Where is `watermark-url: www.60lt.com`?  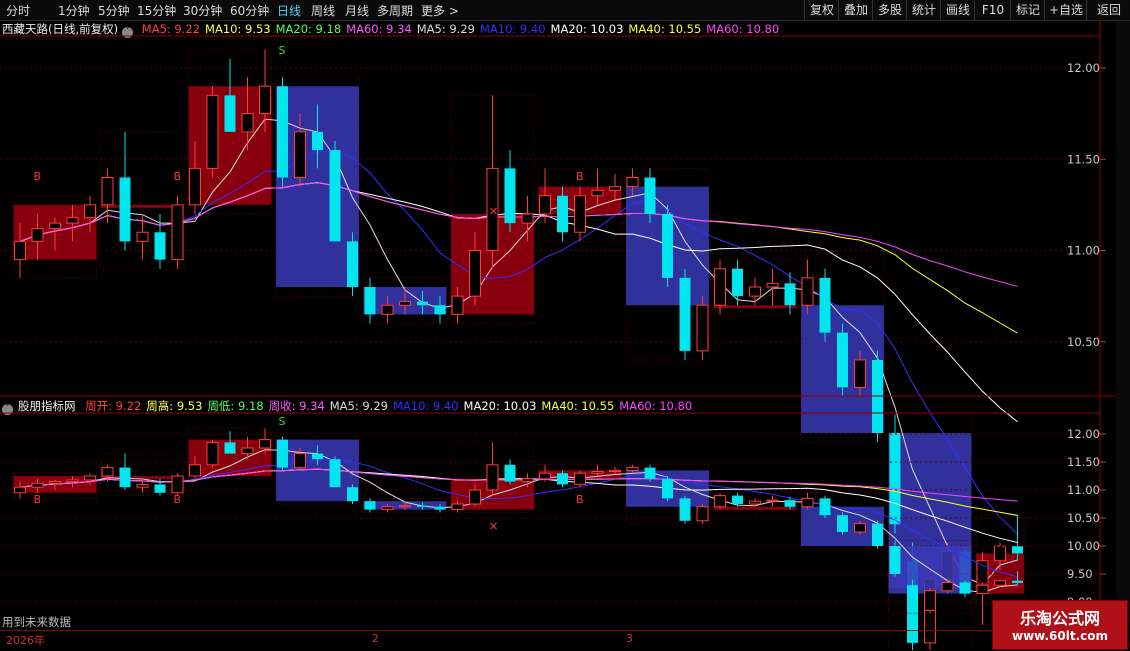
watermark-url: www.60lt.com is located at coordinates (1060, 636).